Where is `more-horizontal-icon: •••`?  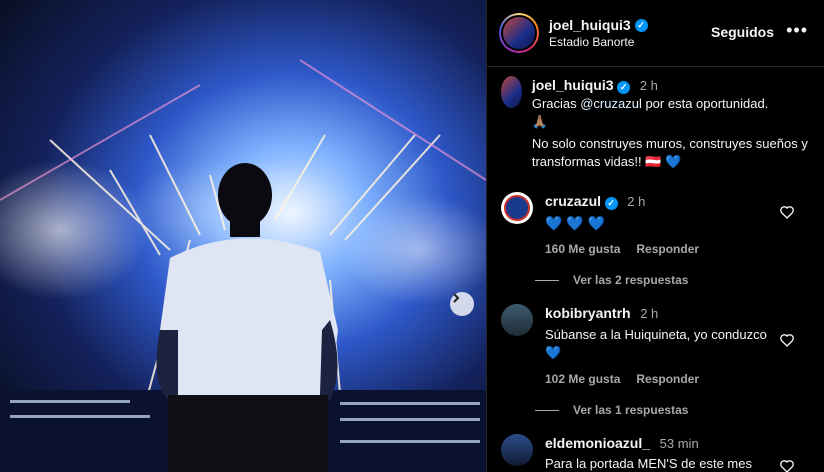 more-horizontal-icon: ••• is located at coordinates (797, 30).